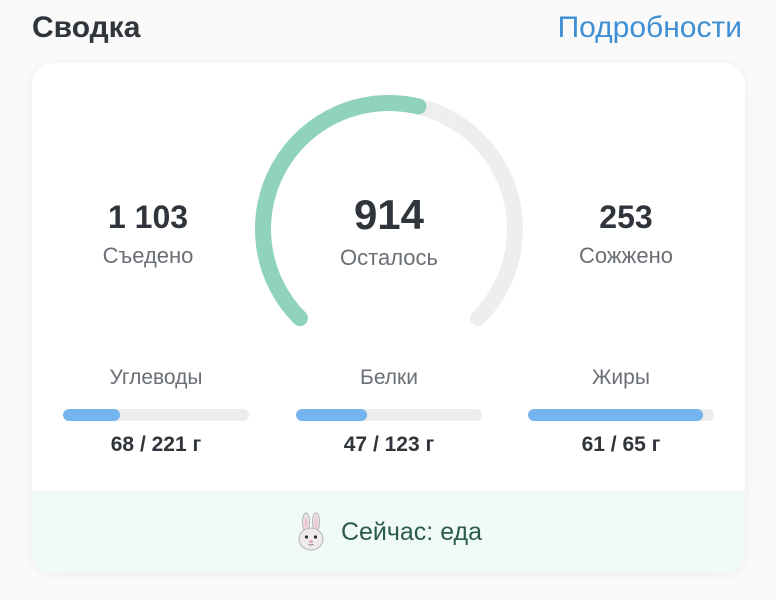  Describe the element at coordinates (626, 217) in the screenshot. I see `burned-value: 253` at that location.